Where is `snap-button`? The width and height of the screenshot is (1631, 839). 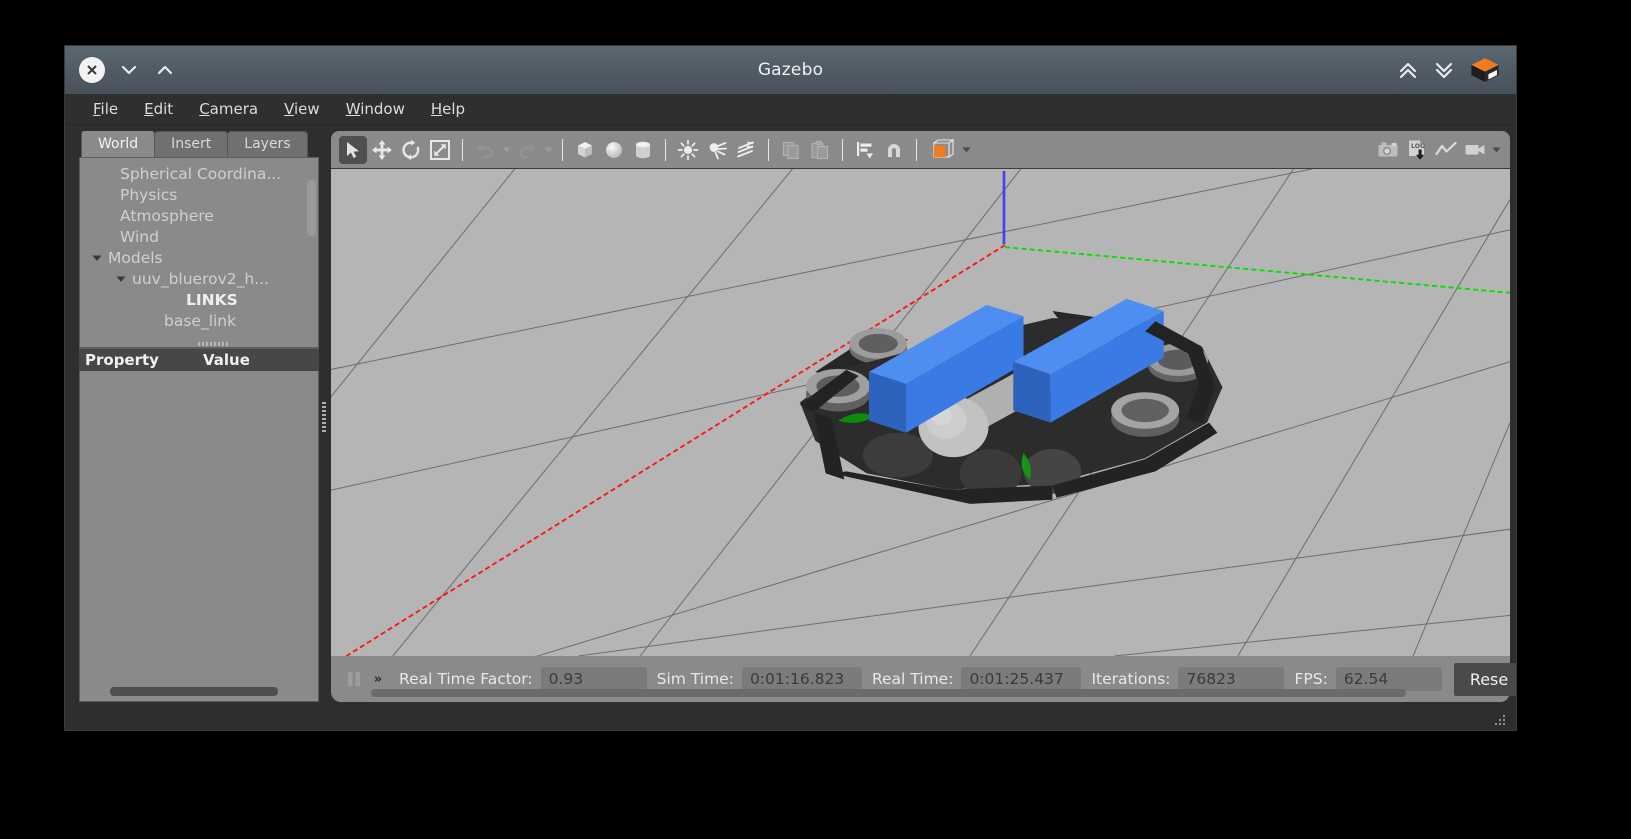
snap-button is located at coordinates (894, 150).